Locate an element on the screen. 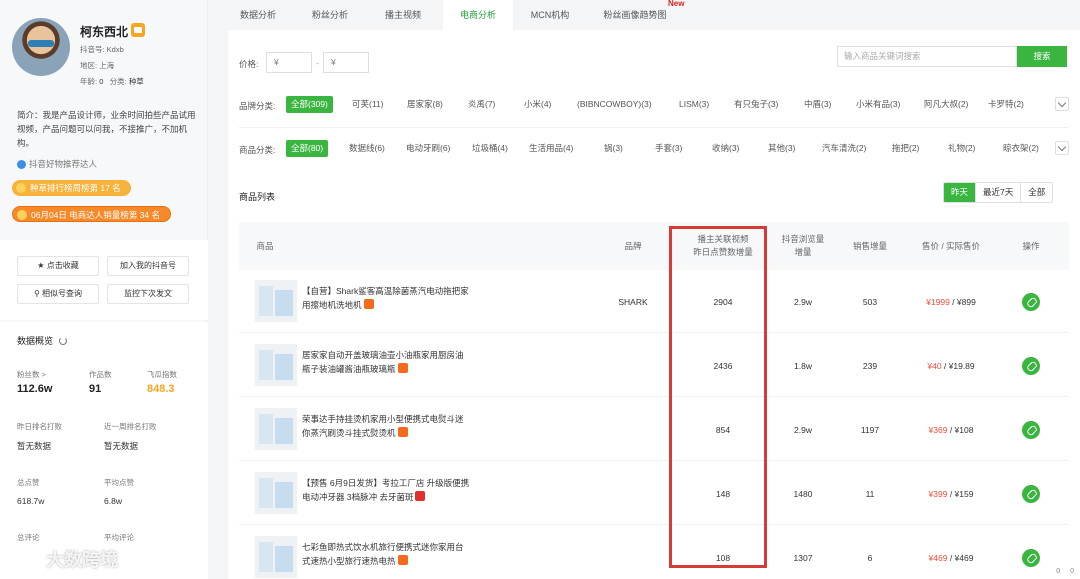 The width and height of the screenshot is (1080, 579). tab-creator-videos: 播主视频 is located at coordinates (403, 15).